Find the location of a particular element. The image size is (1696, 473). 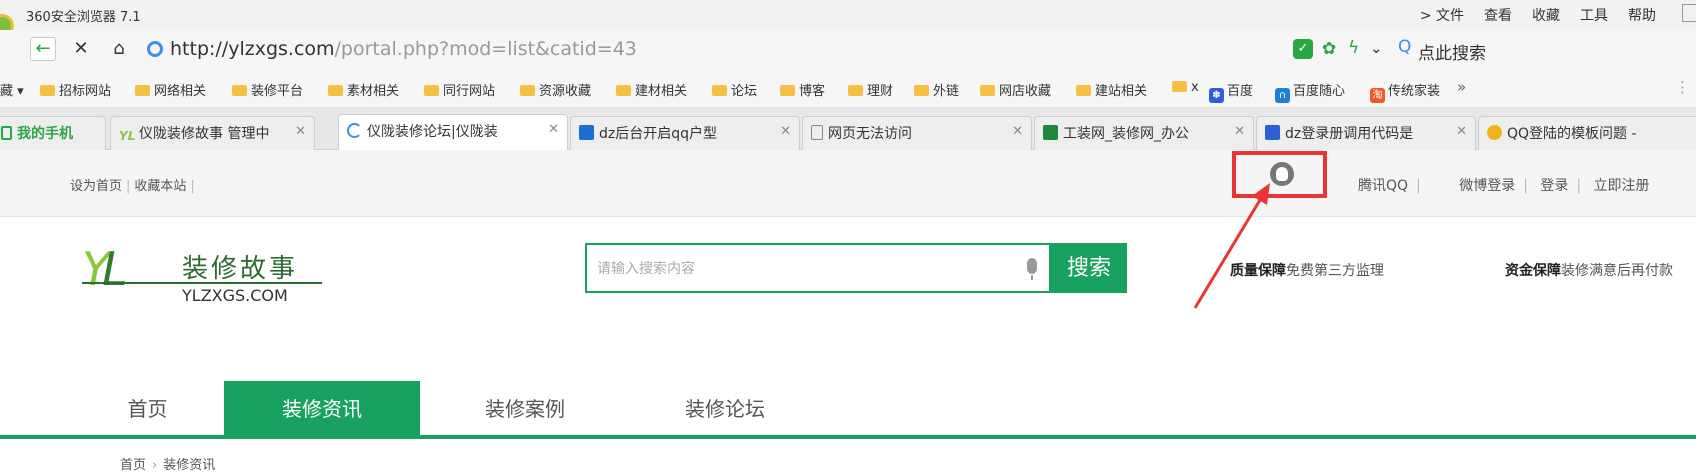

search-button: 搜索 is located at coordinates (1089, 268).